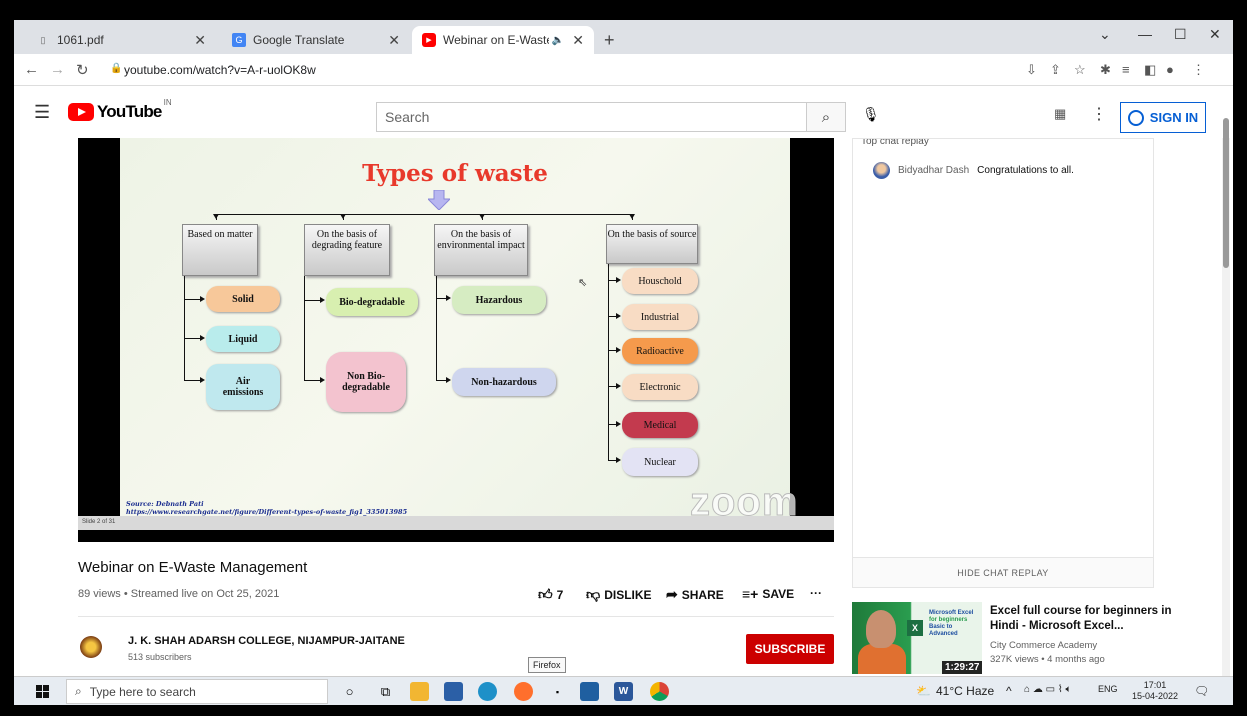 This screenshot has height=716, width=1247. I want to click on tab-webinar: ▶ Webinar on E-Waste Manage 🔈 ✕, so click(503, 40).